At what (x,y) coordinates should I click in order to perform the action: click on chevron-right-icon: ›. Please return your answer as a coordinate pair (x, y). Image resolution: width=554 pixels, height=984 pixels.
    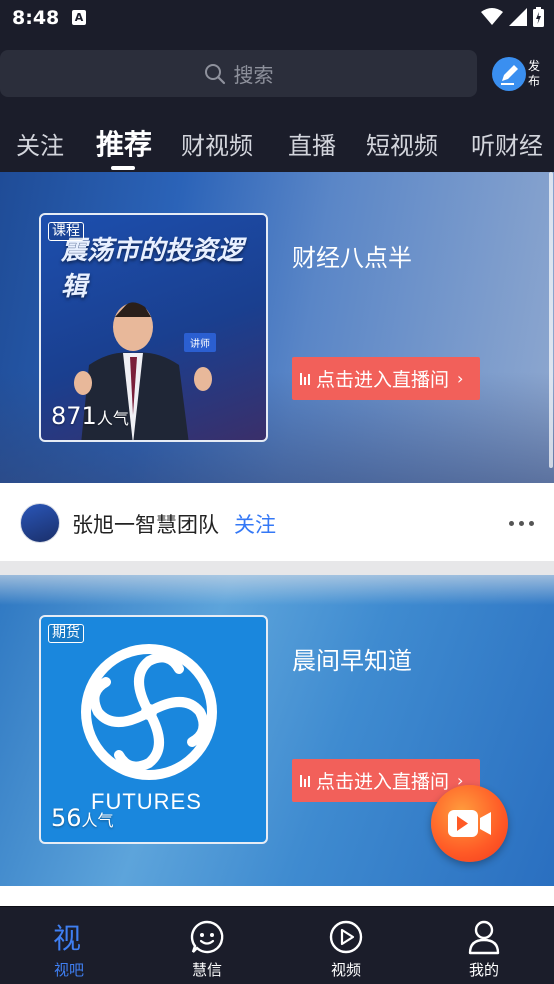
    Looking at the image, I should click on (460, 378).